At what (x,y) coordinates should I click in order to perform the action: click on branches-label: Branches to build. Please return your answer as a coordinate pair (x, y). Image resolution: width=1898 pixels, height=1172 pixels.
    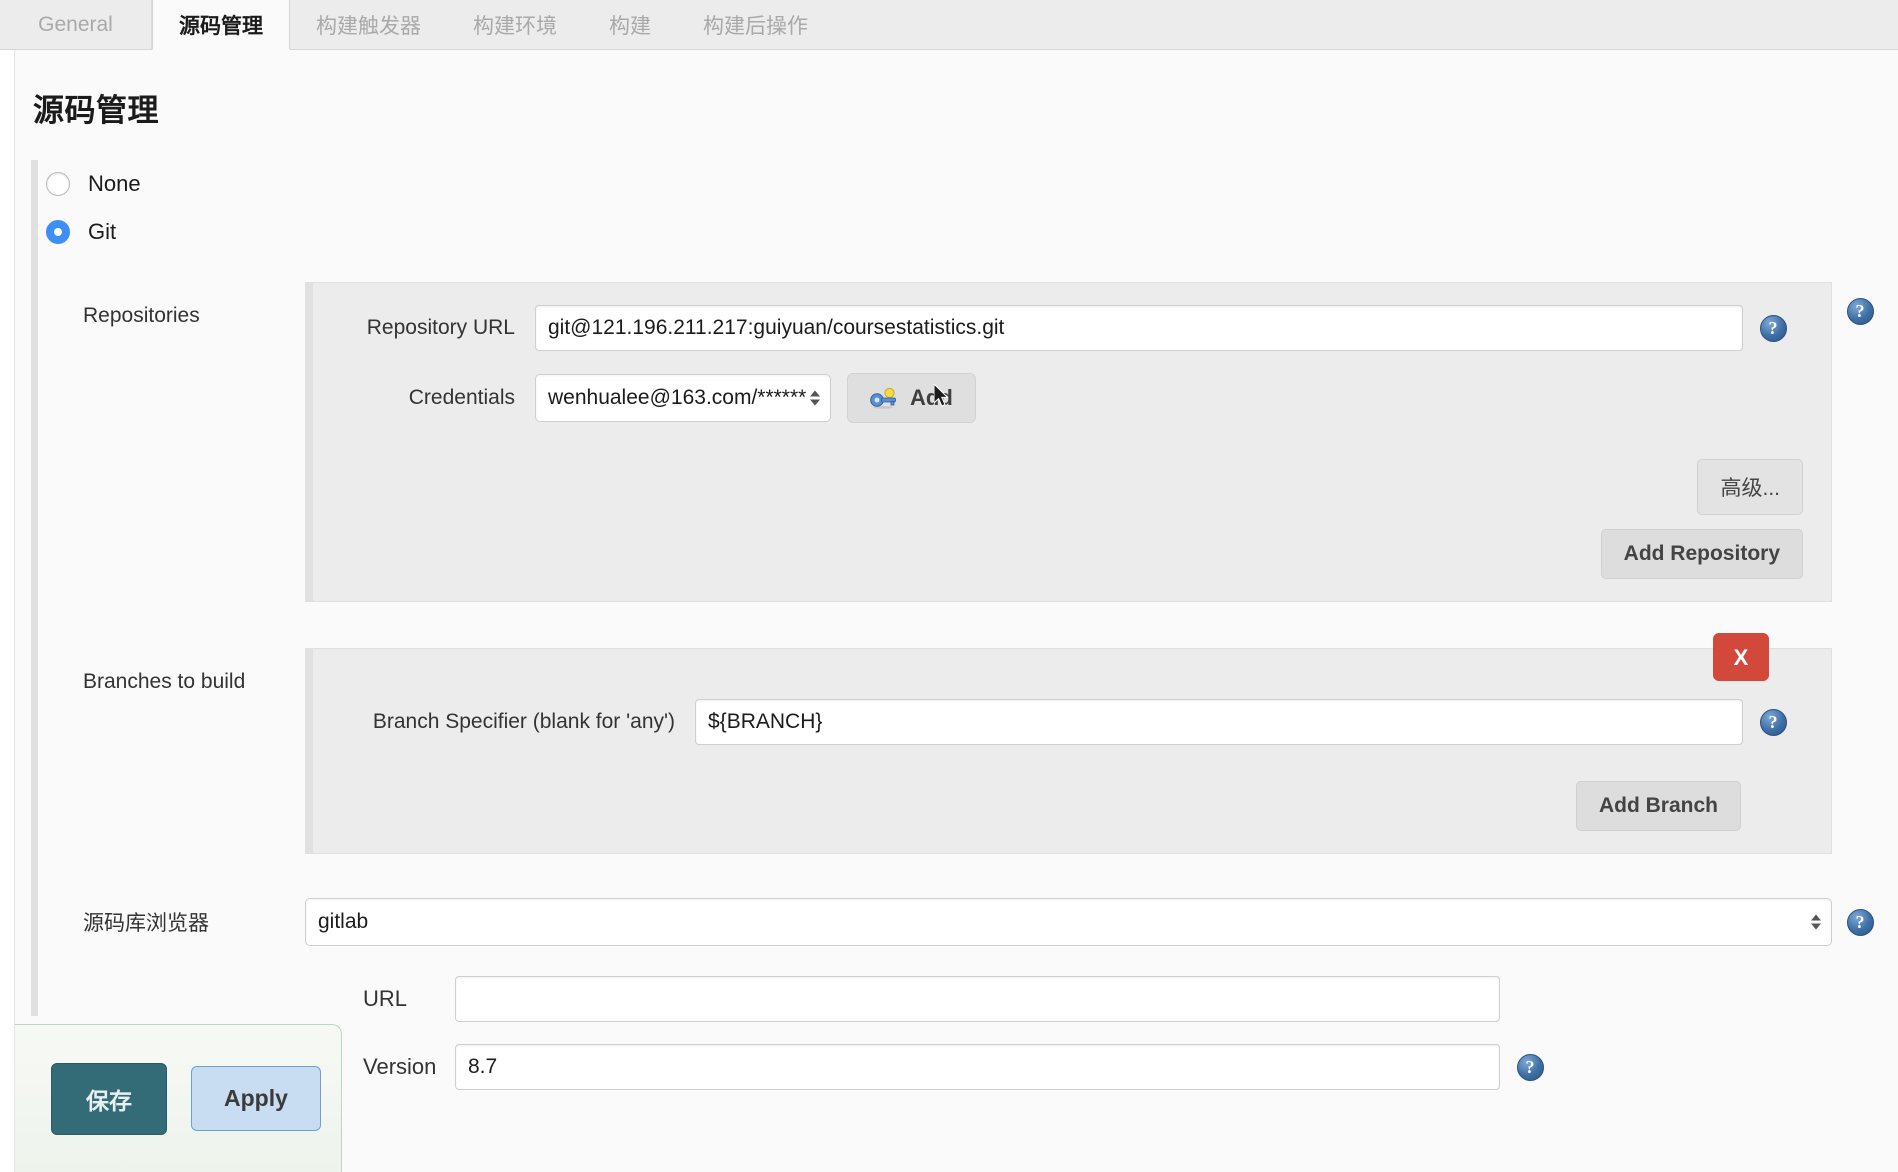
    Looking at the image, I should click on (164, 681).